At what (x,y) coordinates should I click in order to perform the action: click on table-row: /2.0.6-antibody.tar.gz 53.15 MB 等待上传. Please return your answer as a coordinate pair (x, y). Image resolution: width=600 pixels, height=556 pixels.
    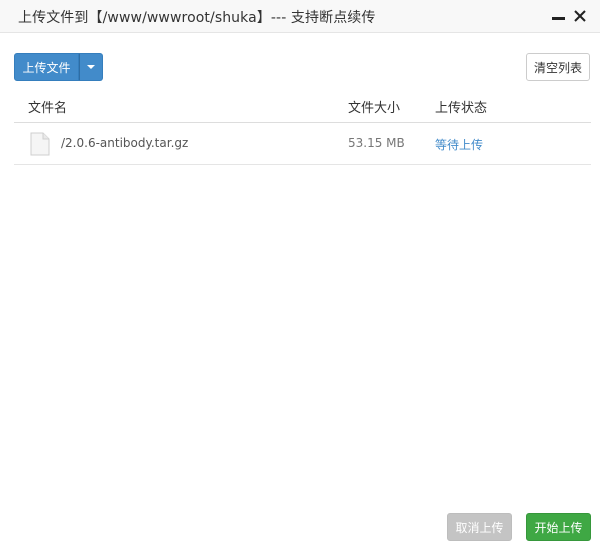
    Looking at the image, I should click on (302, 144).